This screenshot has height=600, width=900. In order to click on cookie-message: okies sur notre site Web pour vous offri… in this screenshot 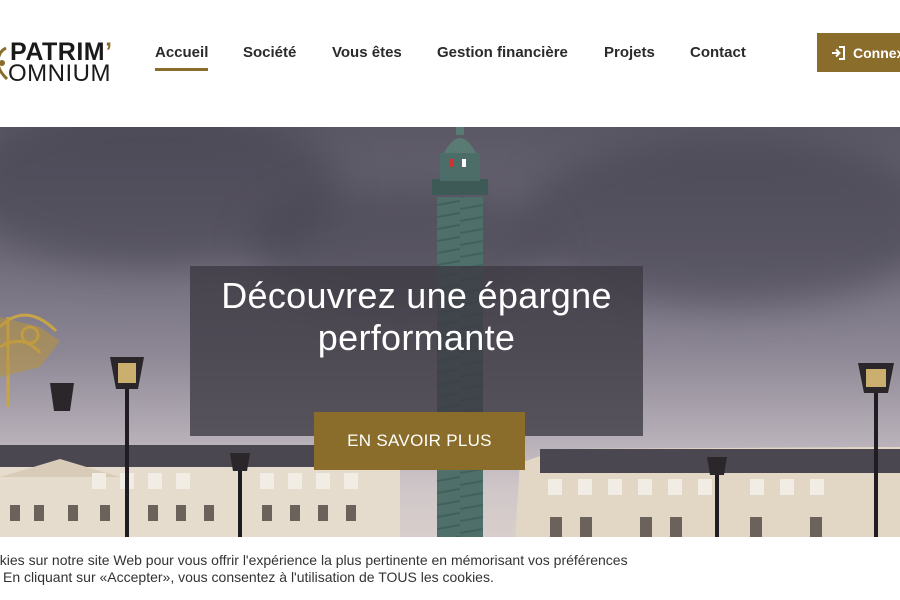, I will do `click(356, 569)`.